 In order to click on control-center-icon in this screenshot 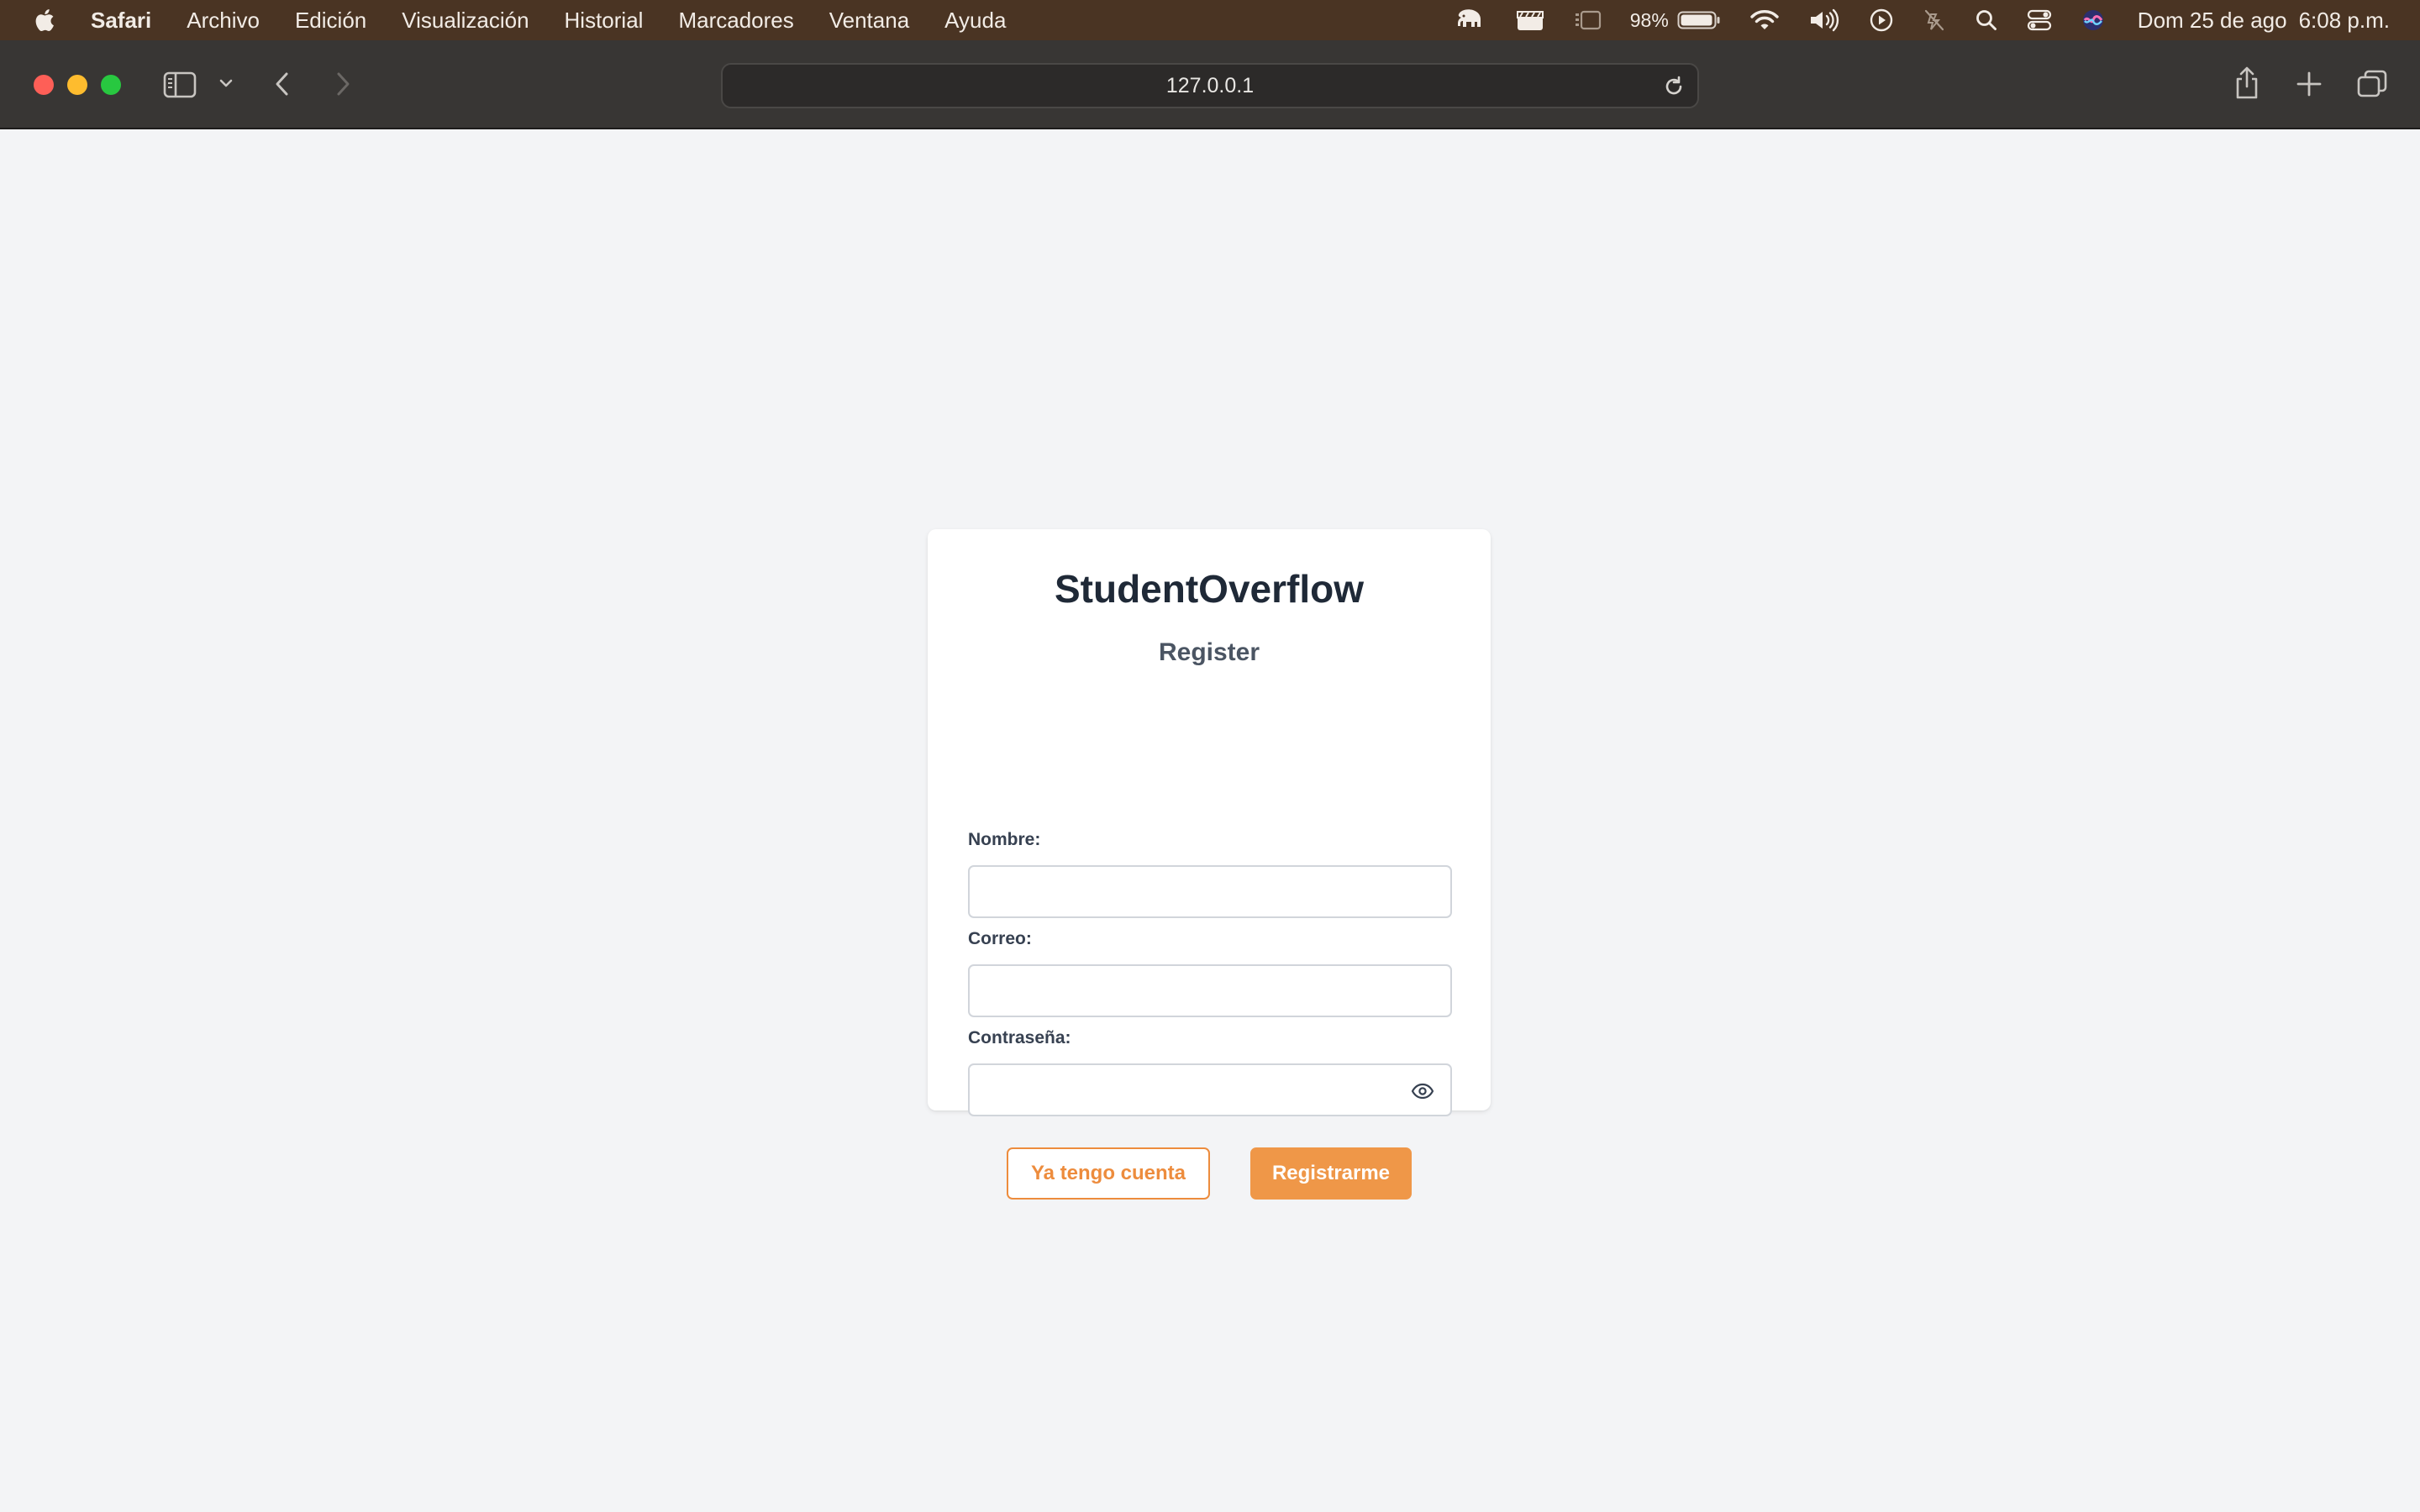, I will do `click(2040, 20)`.